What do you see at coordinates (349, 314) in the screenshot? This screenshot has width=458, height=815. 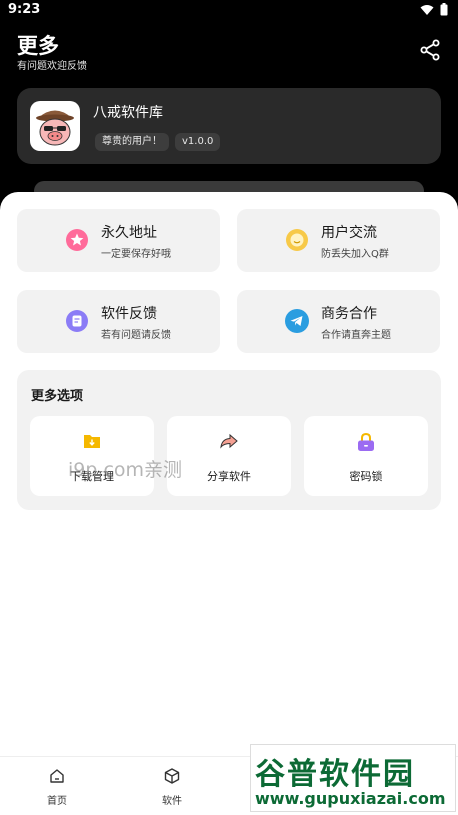 I see `tile-title: 商务合作` at bounding box center [349, 314].